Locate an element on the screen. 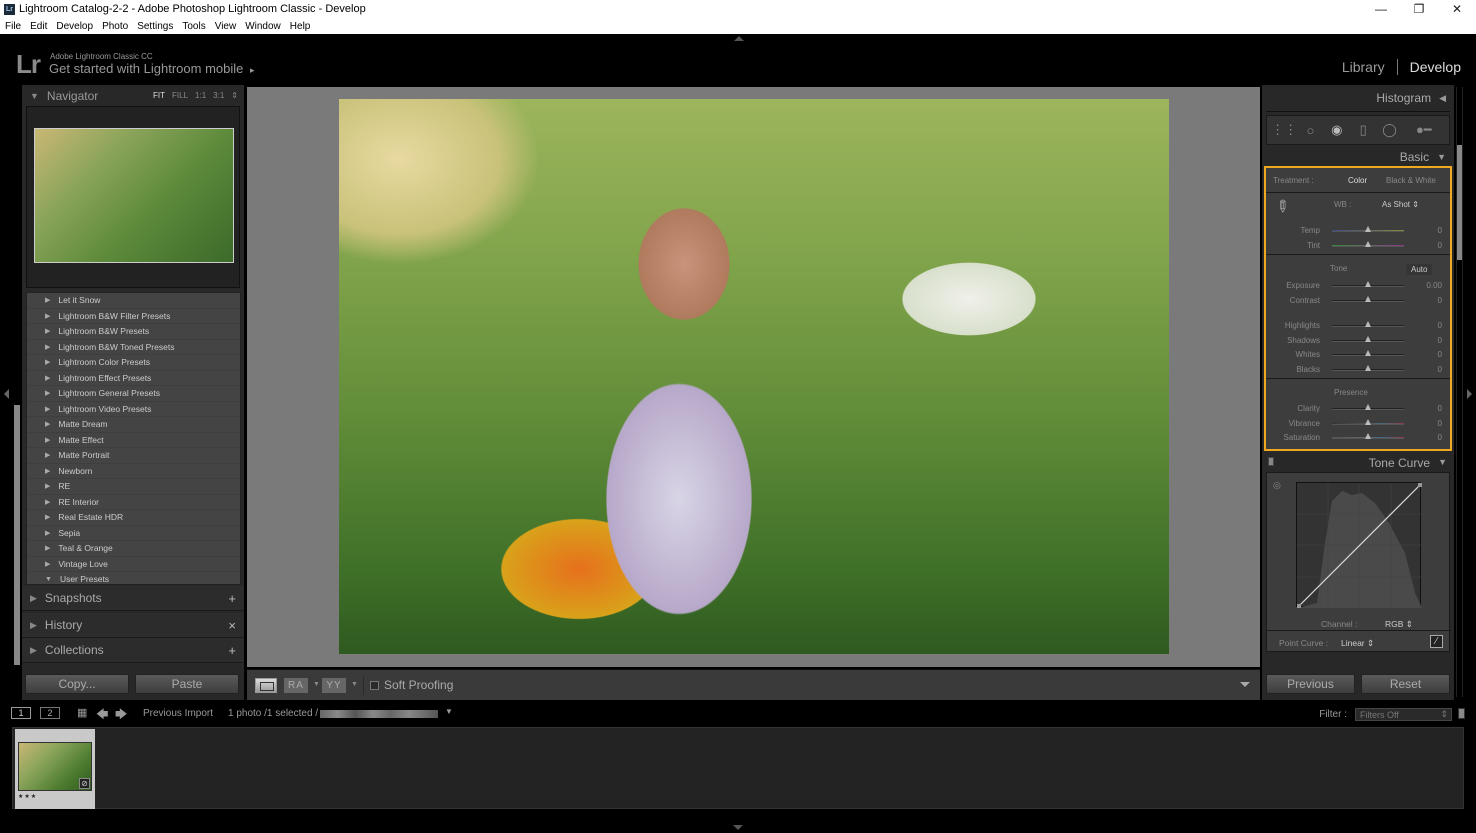  zoom-fill: FILL is located at coordinates (180, 95).